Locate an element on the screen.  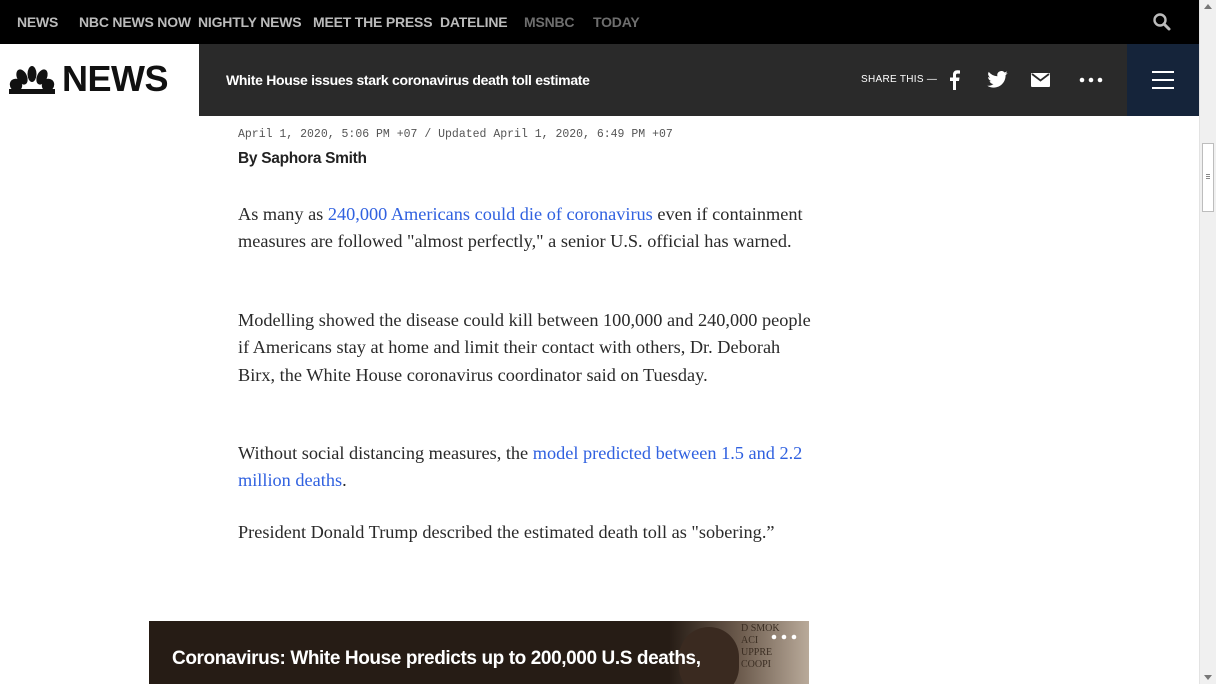
article-byline: By Saphora Smith is located at coordinates (302, 158).